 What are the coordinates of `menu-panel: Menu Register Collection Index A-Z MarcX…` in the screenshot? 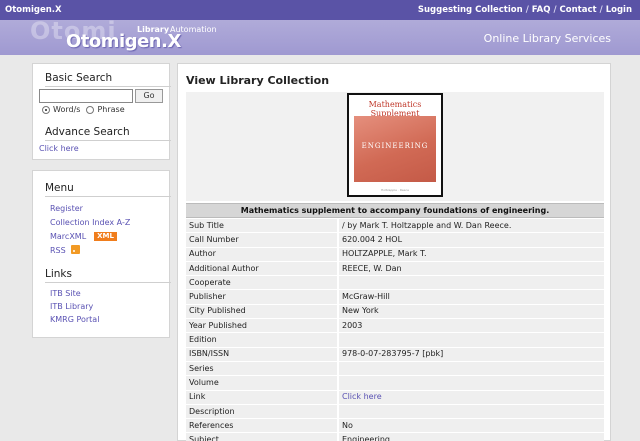 It's located at (101, 254).